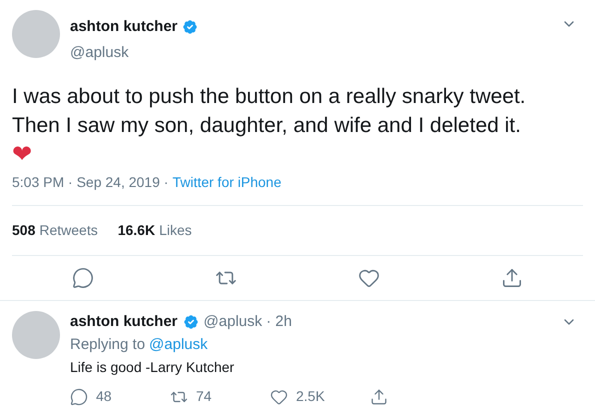 The height and width of the screenshot is (419, 595). I want to click on reply-time: · 2h, so click(279, 322).